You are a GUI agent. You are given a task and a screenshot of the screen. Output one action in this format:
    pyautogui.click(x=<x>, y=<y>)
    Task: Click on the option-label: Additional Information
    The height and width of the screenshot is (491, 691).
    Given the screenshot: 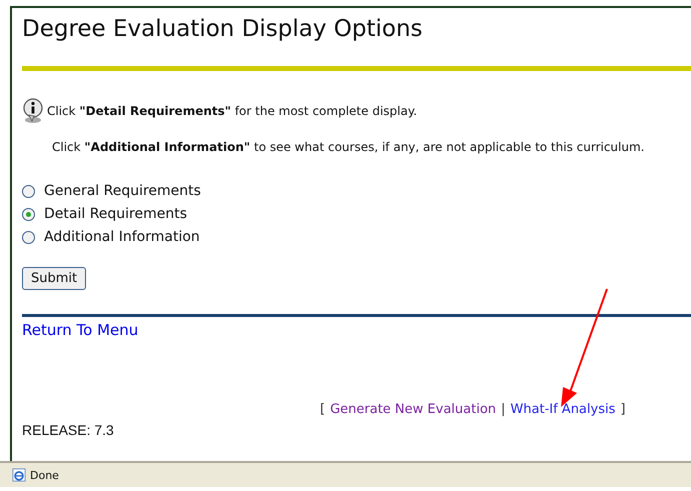 What is the action you would take?
    pyautogui.click(x=122, y=237)
    